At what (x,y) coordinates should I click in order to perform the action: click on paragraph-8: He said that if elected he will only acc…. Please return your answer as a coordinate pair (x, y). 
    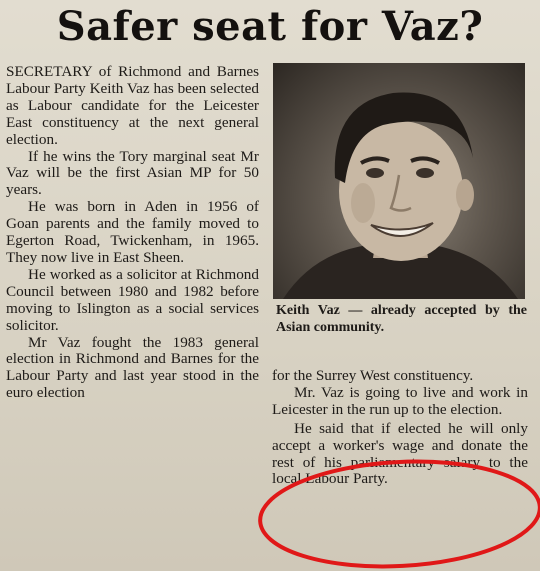
    Looking at the image, I should click on (400, 453).